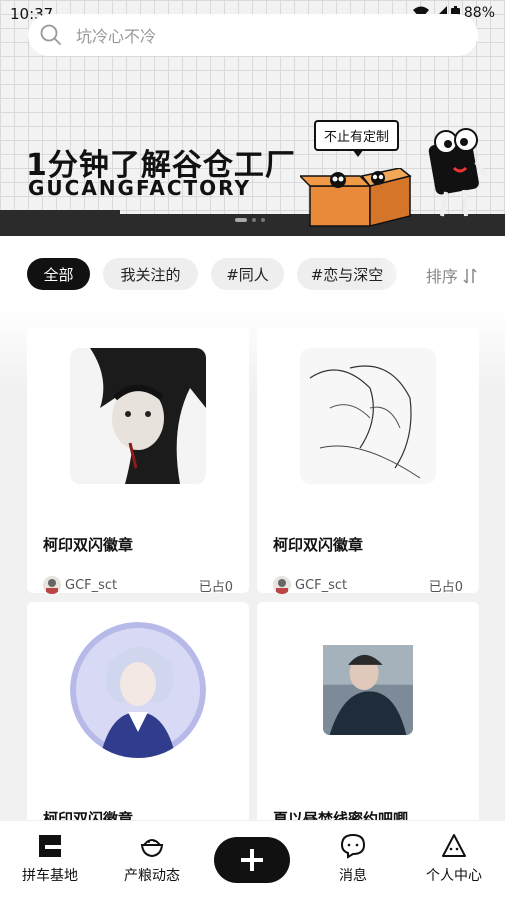 The width and height of the screenshot is (505, 898). I want to click on bottom-nav: 拼车基地 产粮动态 消息 个人中心, so click(252, 859).